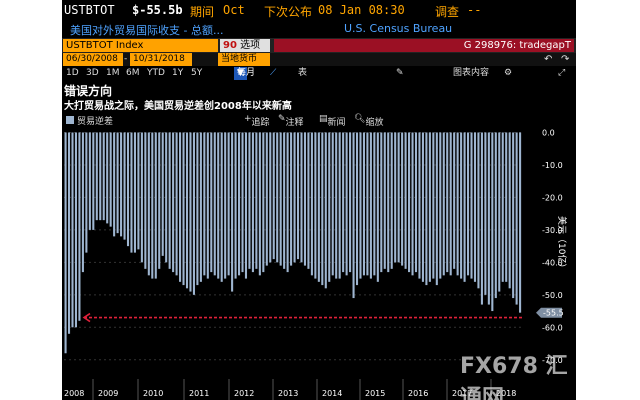  Describe the element at coordinates (332, 393) in the screenshot. I see `x-tick-label: 2014` at that location.